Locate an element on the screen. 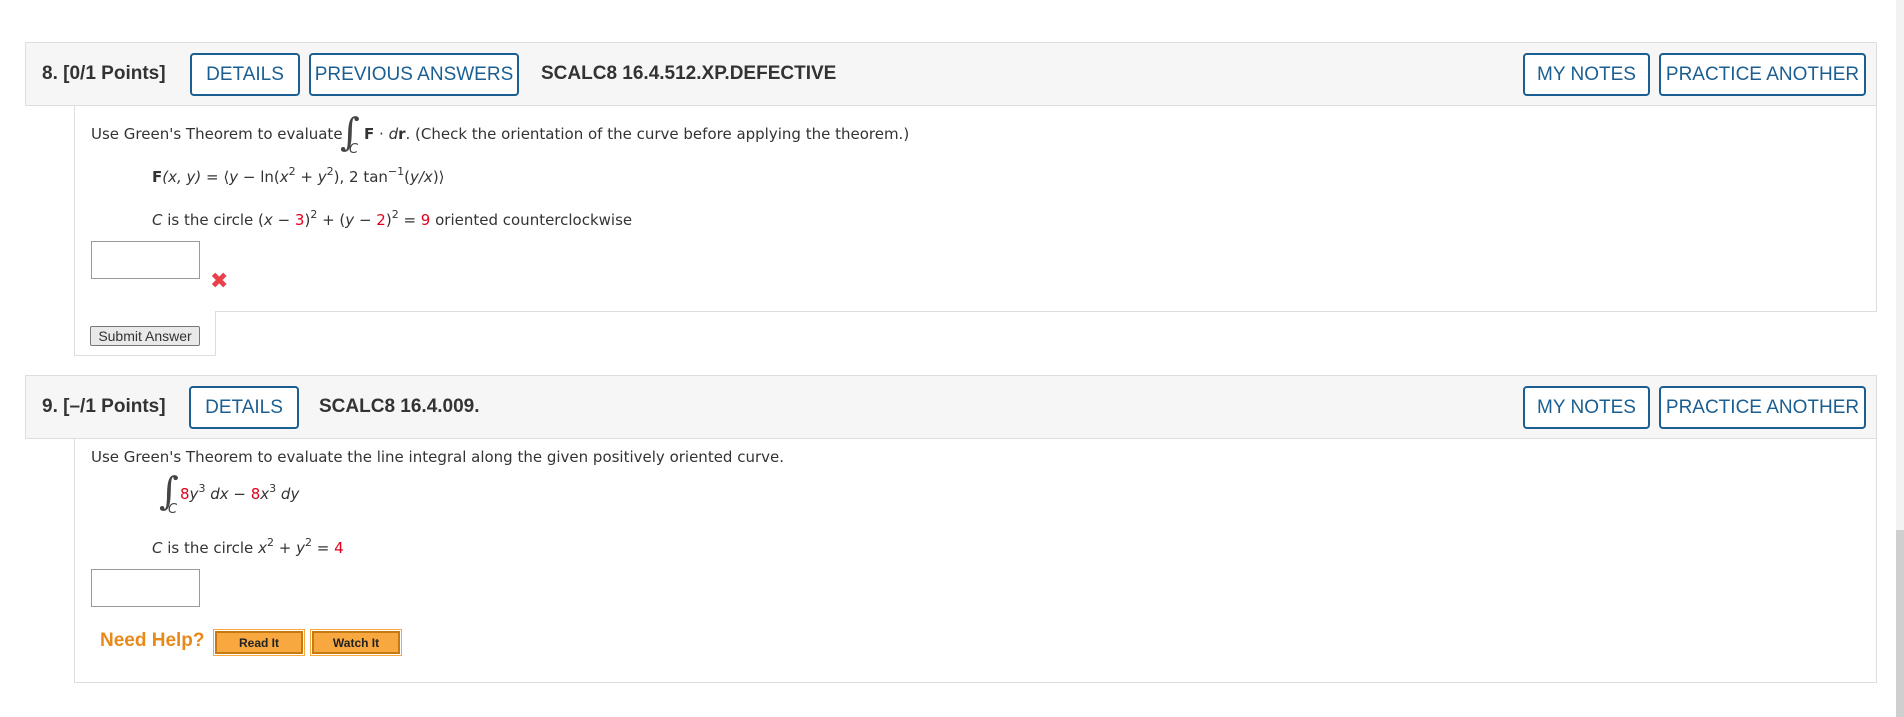  watch-it-button: Watch It is located at coordinates (356, 642).